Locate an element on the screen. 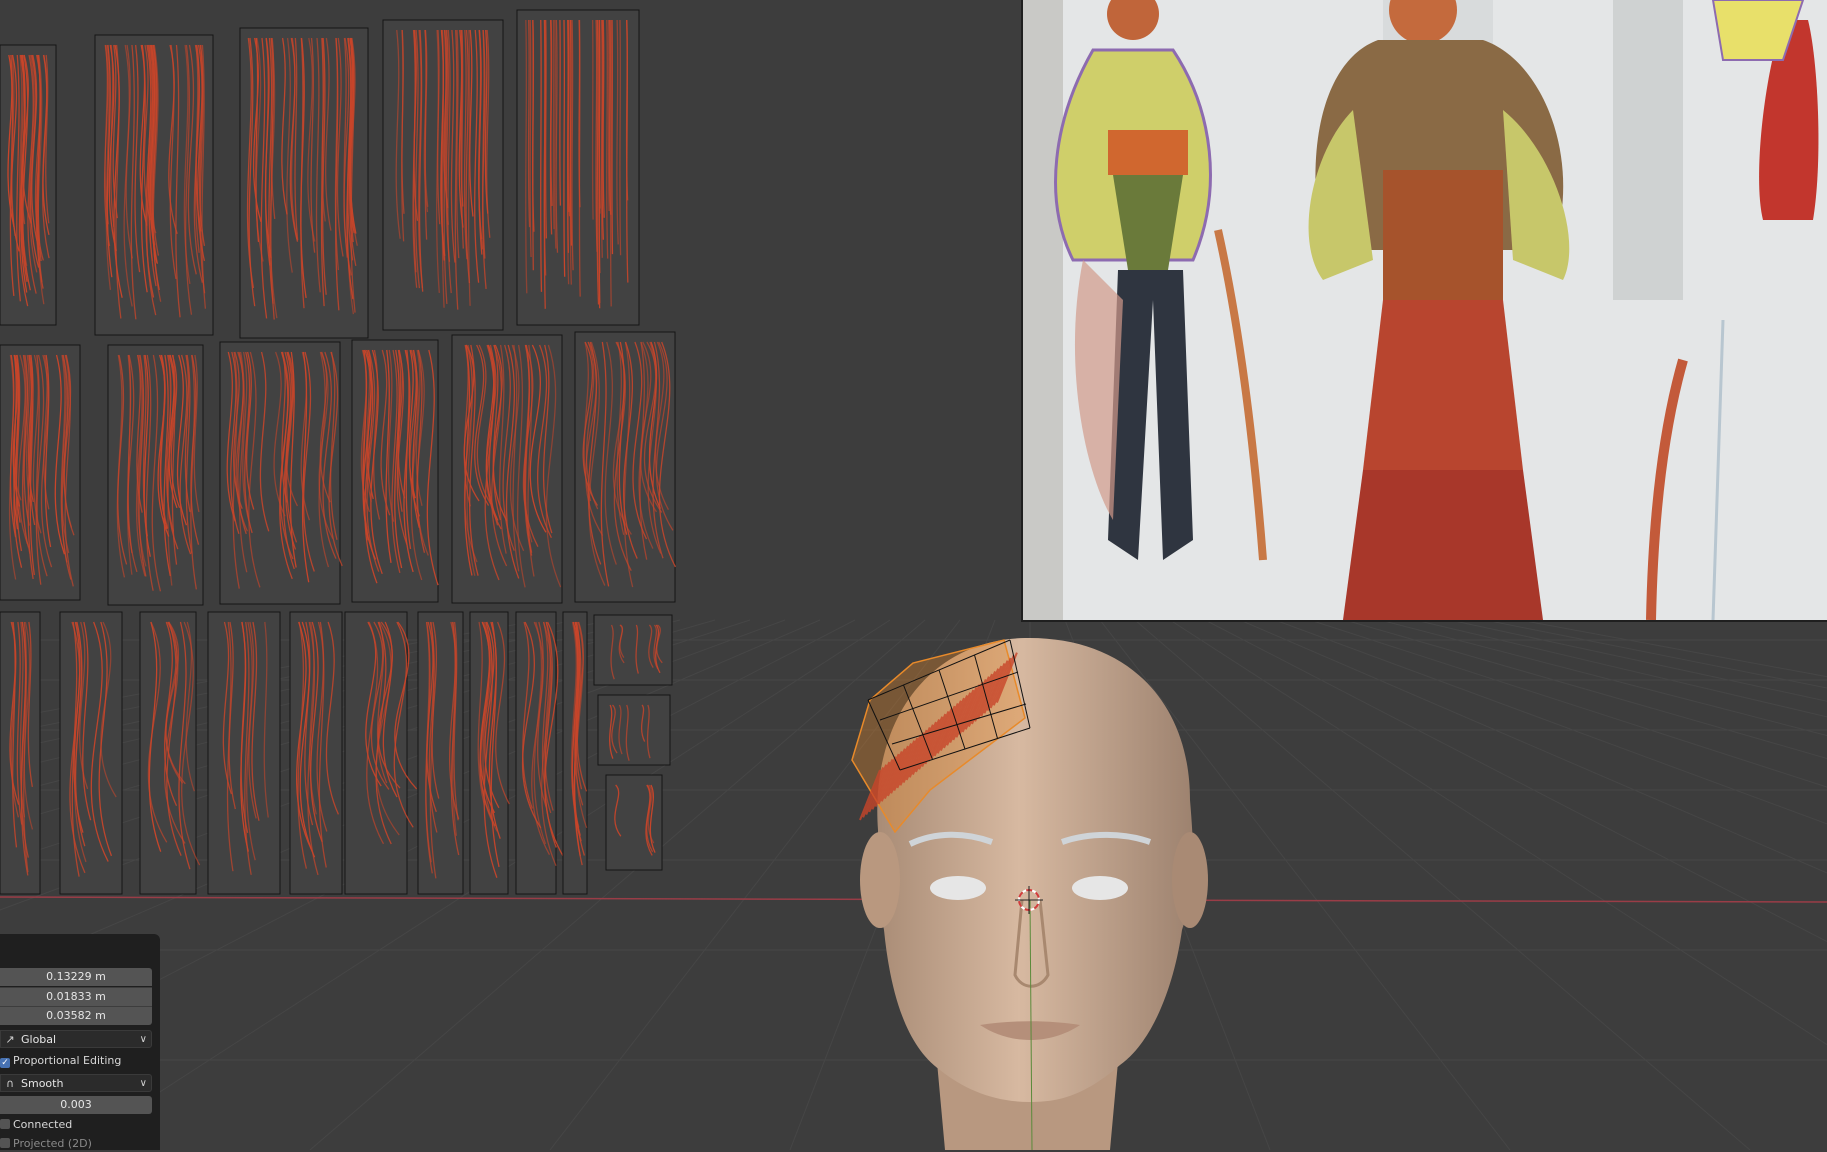  checkbox-checked-icon: ✓ is located at coordinates (5, 1063).